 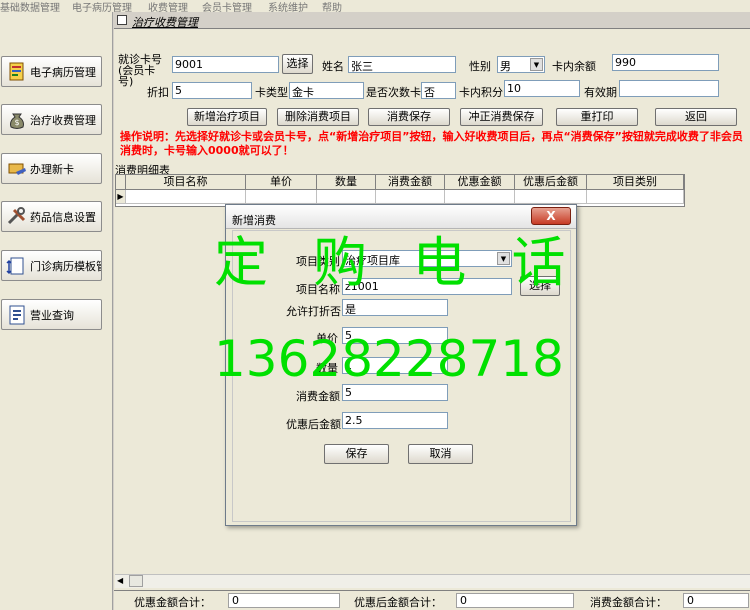 What do you see at coordinates (326, 90) in the screenshot?
I see `card-type-input: 金卡` at bounding box center [326, 90].